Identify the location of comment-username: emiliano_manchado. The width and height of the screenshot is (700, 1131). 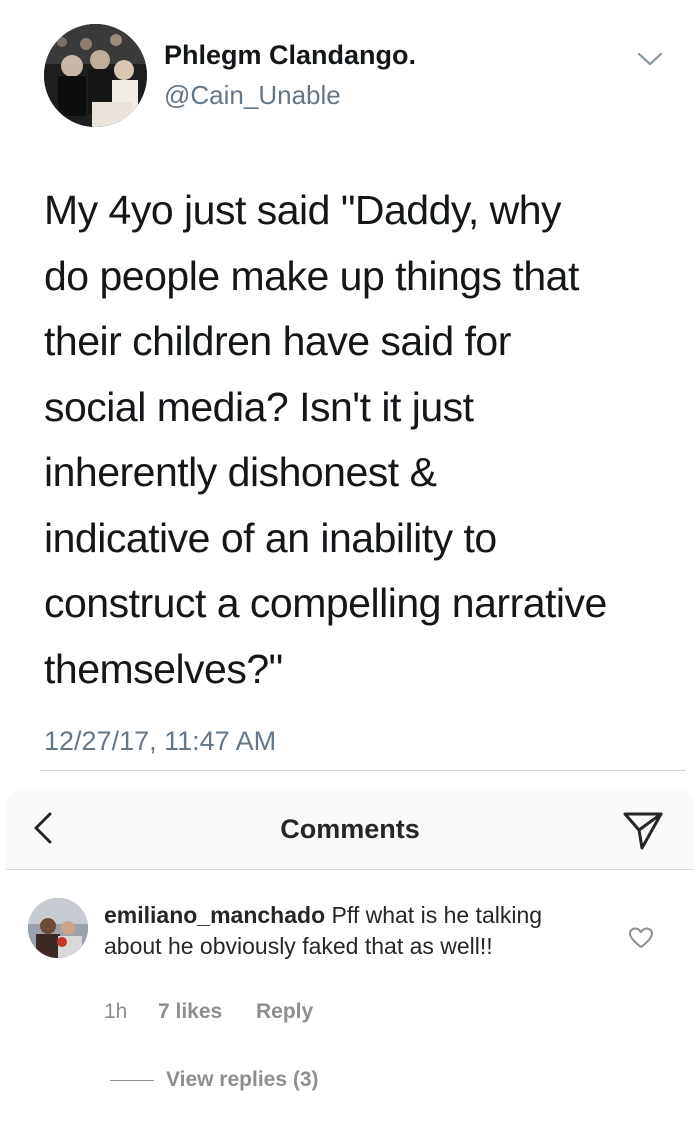
(214, 915).